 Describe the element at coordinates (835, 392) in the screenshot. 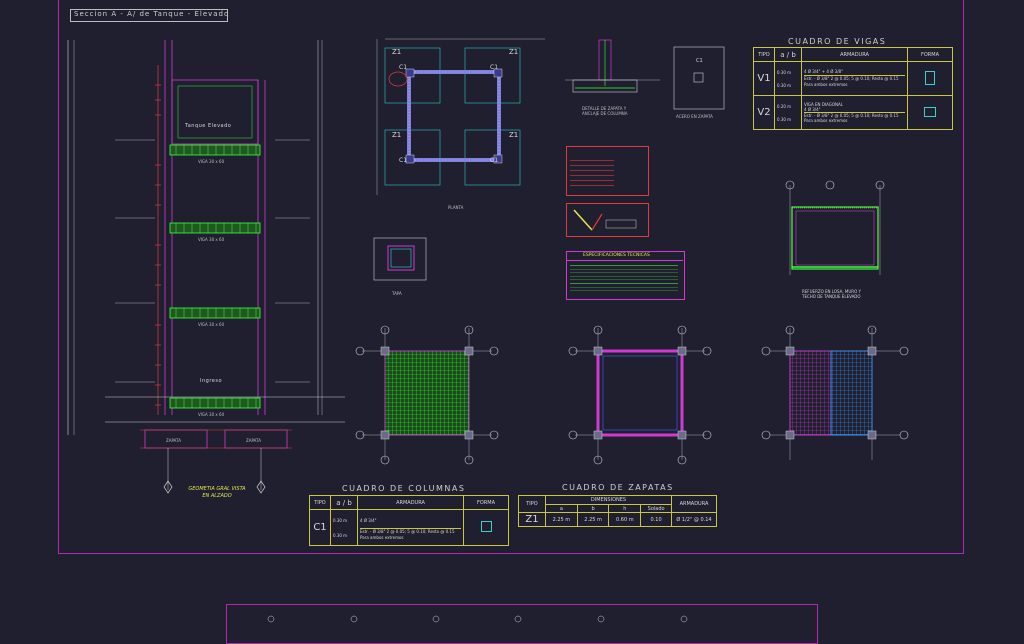

I see `slab-plan-grid` at that location.